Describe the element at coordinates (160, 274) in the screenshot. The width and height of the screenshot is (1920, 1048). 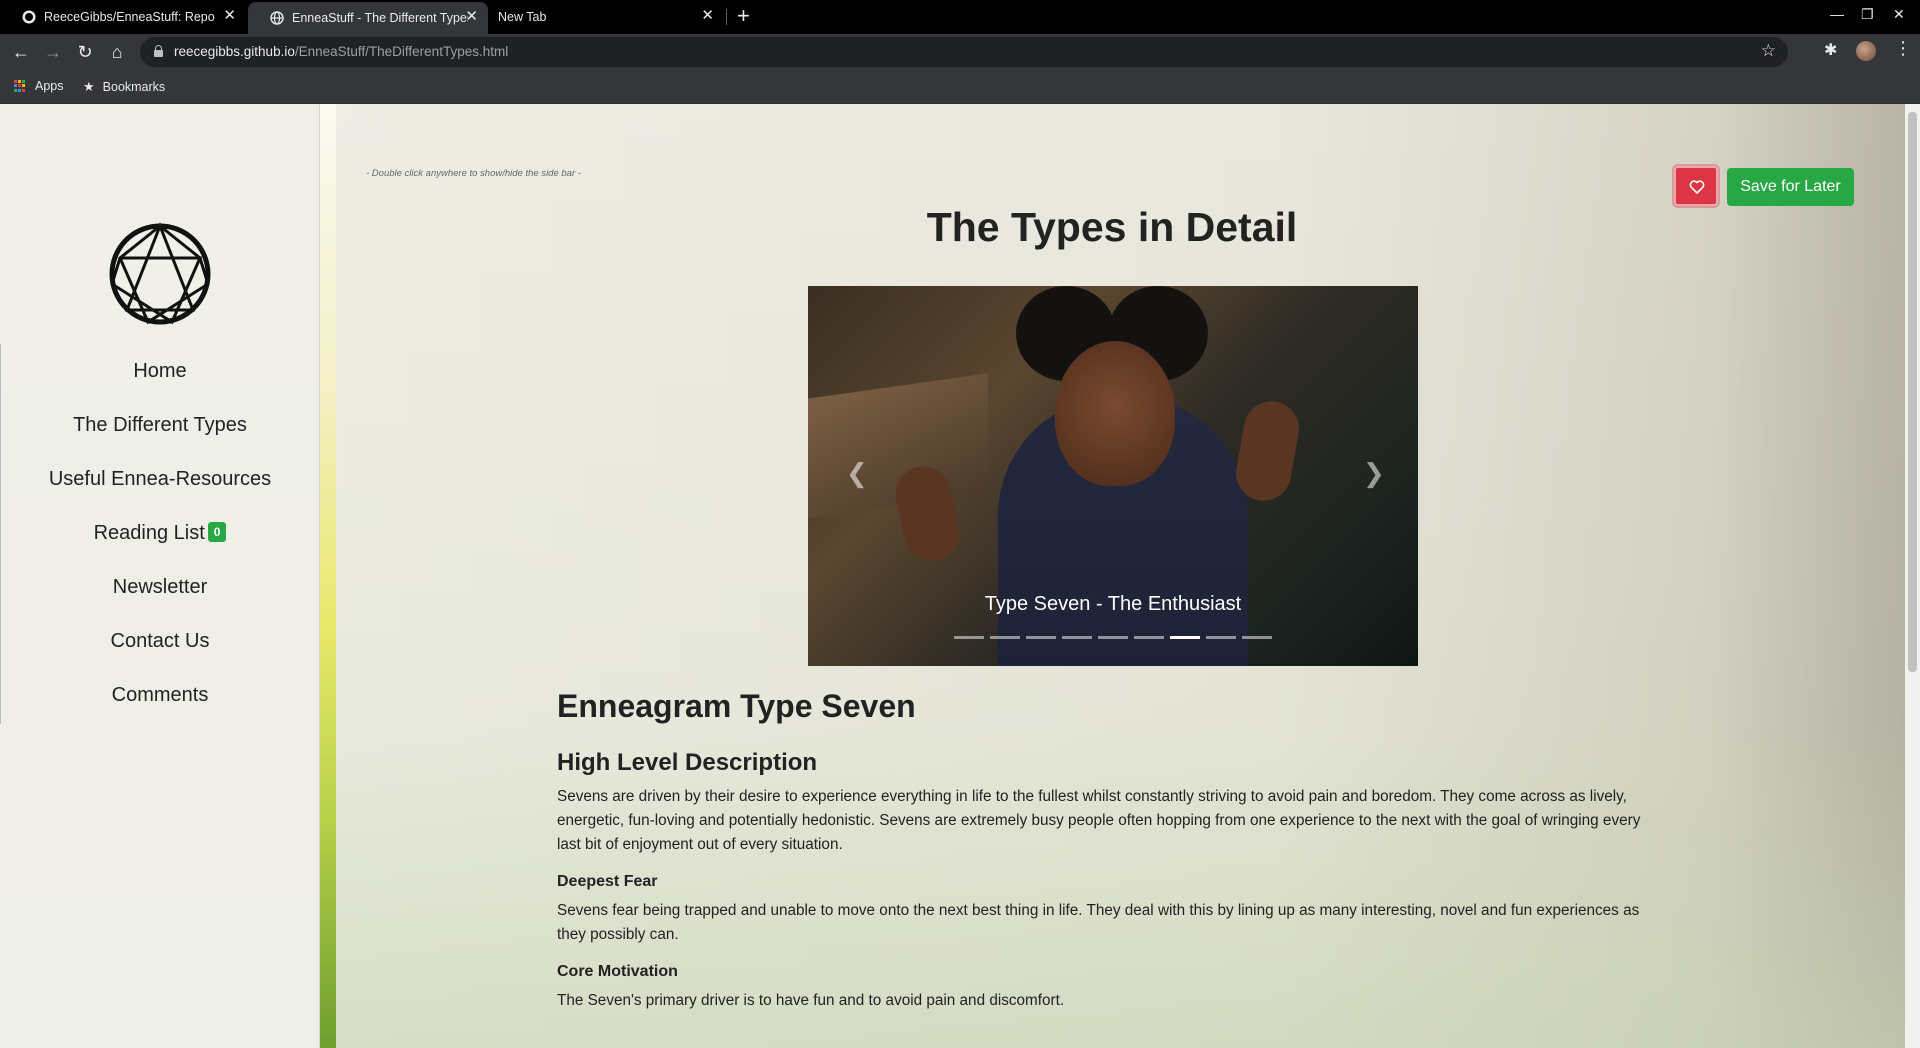
I see `enneagram-logo` at that location.